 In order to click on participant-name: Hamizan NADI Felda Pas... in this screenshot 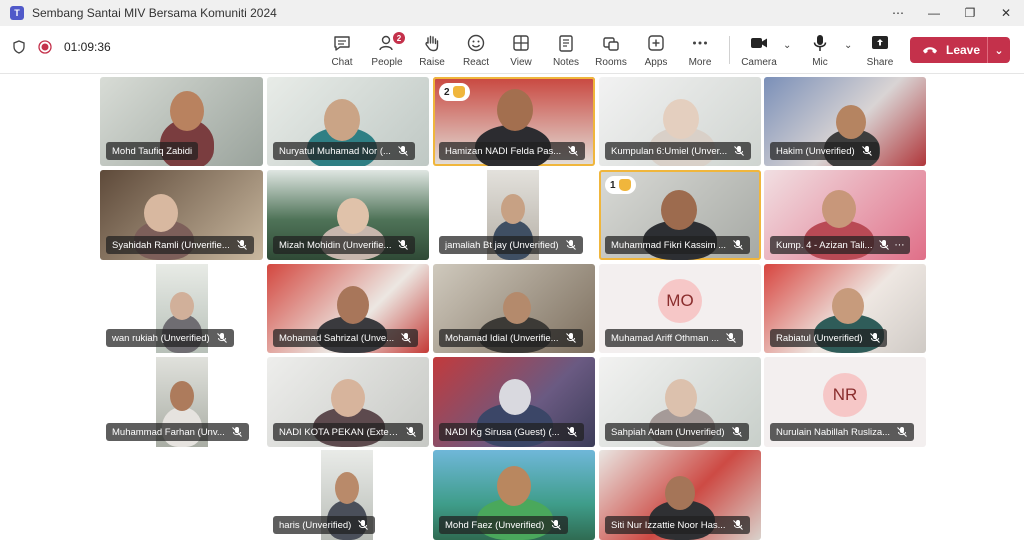, I will do `click(503, 151)`.